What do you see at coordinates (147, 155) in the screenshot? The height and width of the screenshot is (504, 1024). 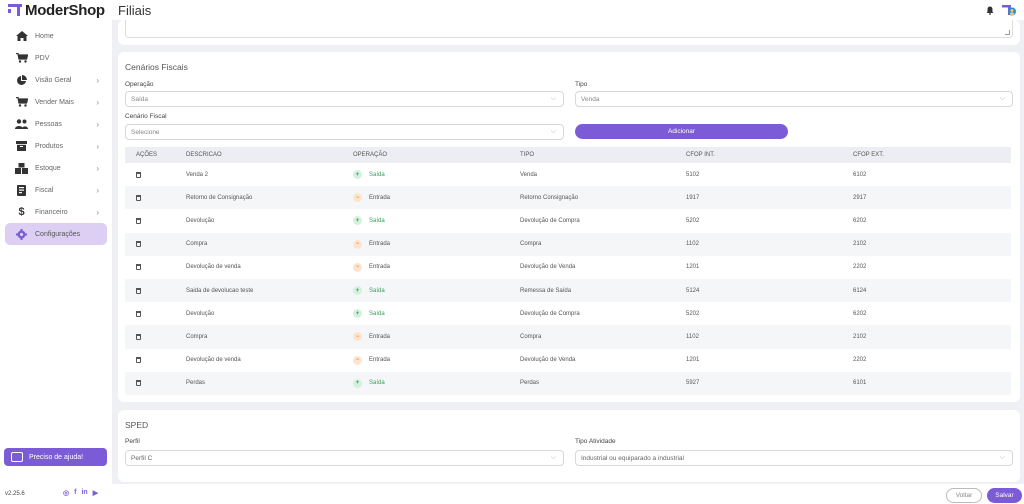 I see `column-header: AÇÕES` at bounding box center [147, 155].